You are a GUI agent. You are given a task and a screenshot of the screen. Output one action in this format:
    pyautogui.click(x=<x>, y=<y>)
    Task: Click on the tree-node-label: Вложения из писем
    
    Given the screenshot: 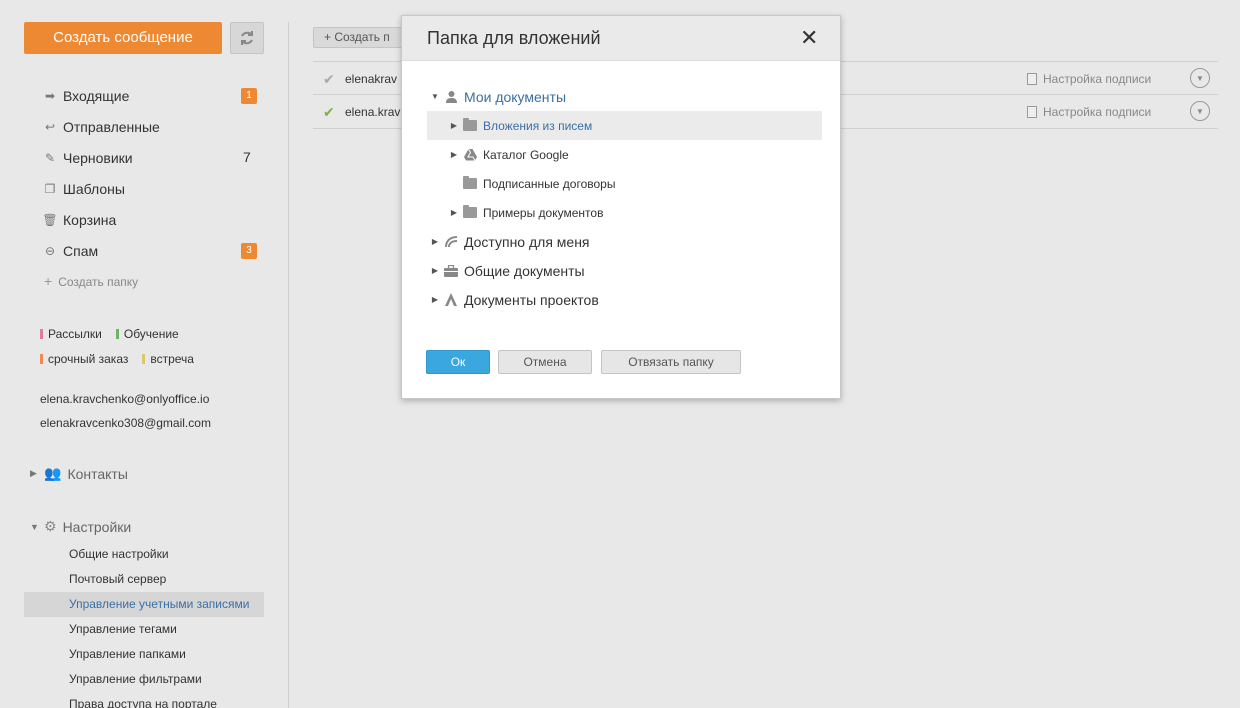 What is the action you would take?
    pyautogui.click(x=538, y=125)
    